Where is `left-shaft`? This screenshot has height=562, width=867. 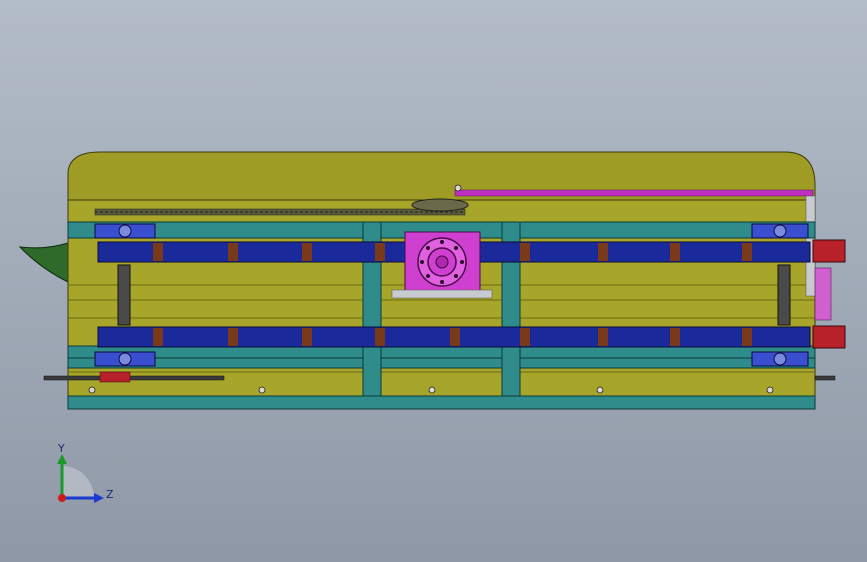 left-shaft is located at coordinates (124, 295).